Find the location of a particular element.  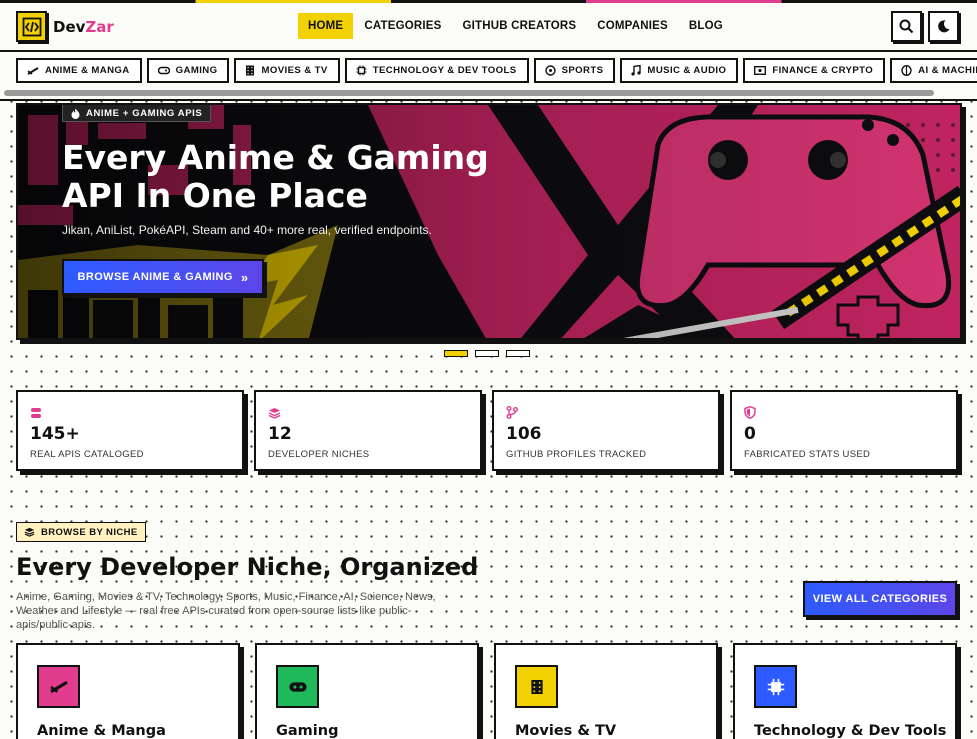

stat-value: 0 is located at coordinates (750, 434).